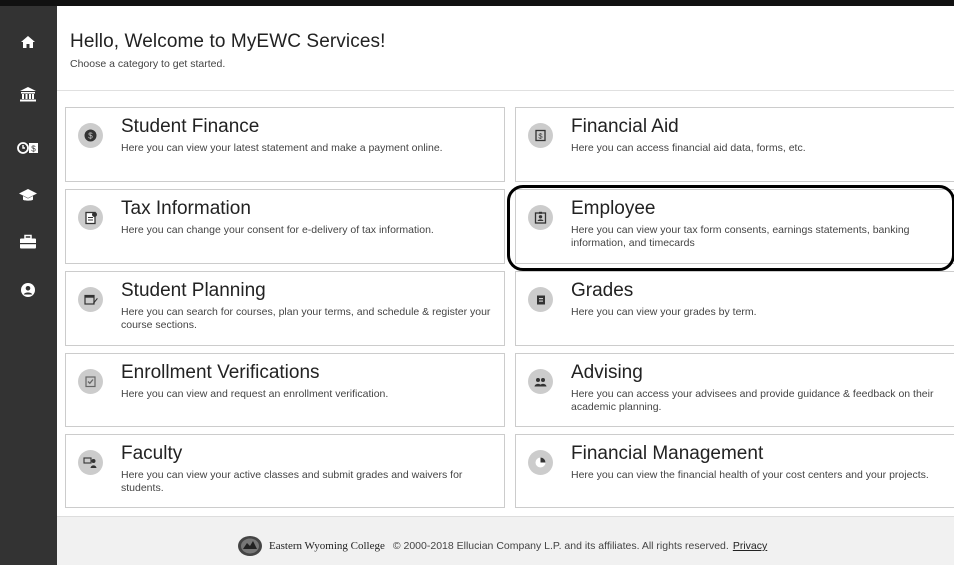 This screenshot has height=565, width=954. Describe the element at coordinates (327, 546) in the screenshot. I see `college-name: Eastern Wyoming College` at that location.